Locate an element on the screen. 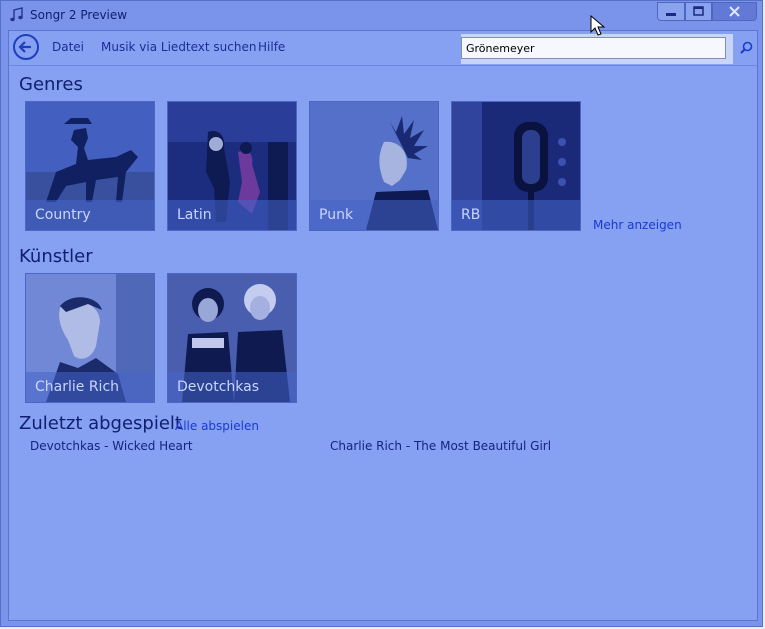 This screenshot has width=765, height=629. menu-lyrics-search: Musik via Liedtext suchen is located at coordinates (178, 47).